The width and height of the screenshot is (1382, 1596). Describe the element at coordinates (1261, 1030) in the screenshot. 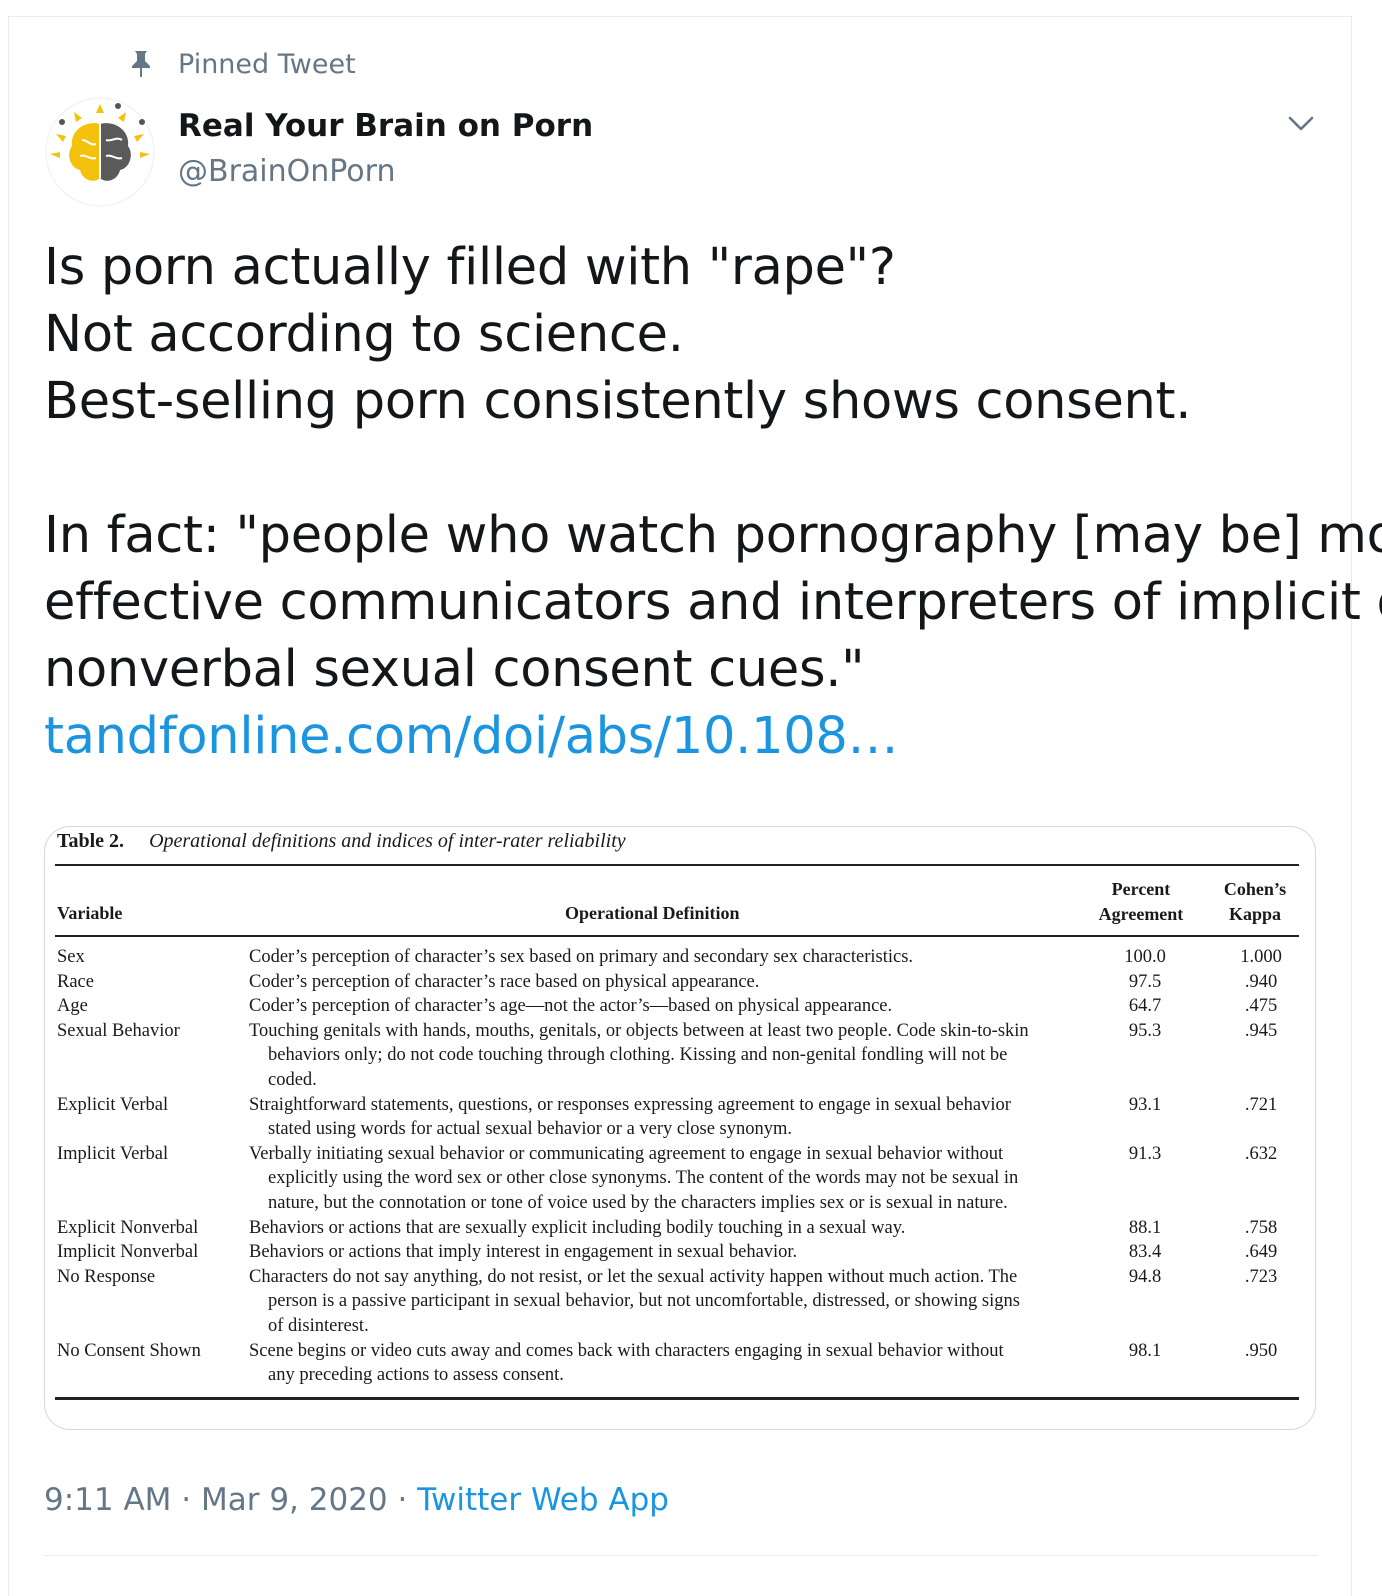

I see `cell-kappa: .945` at that location.